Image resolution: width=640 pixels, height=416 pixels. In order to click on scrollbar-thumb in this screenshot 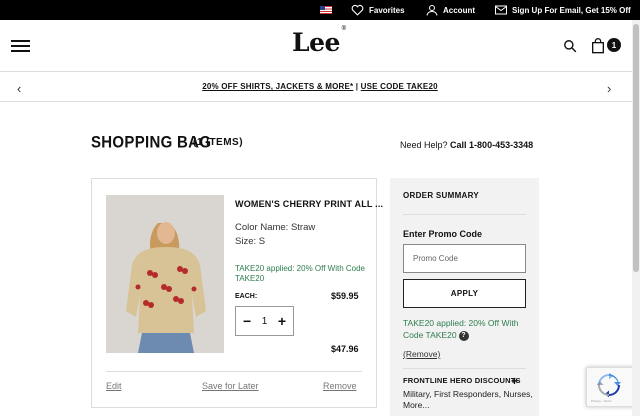, I will do `click(636, 148)`.